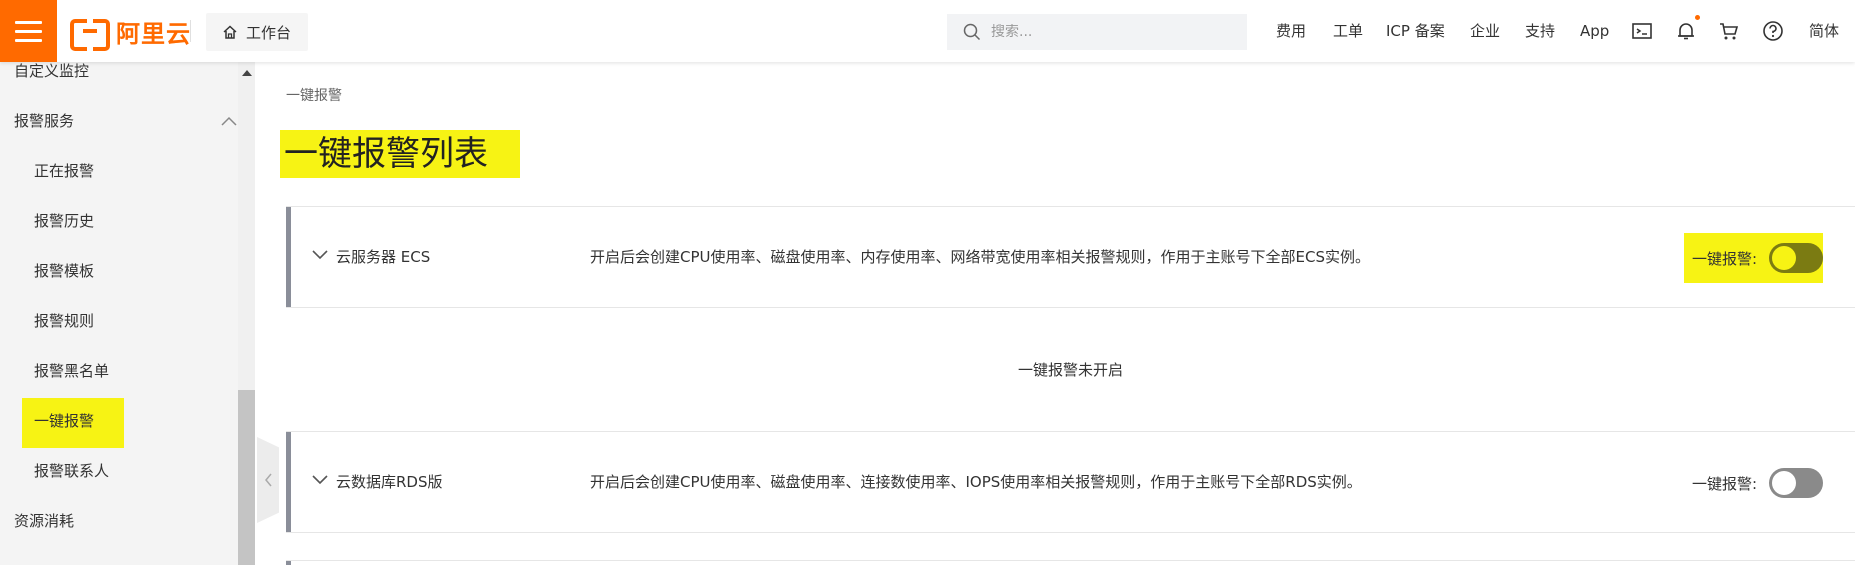  I want to click on search-box, so click(1097, 32).